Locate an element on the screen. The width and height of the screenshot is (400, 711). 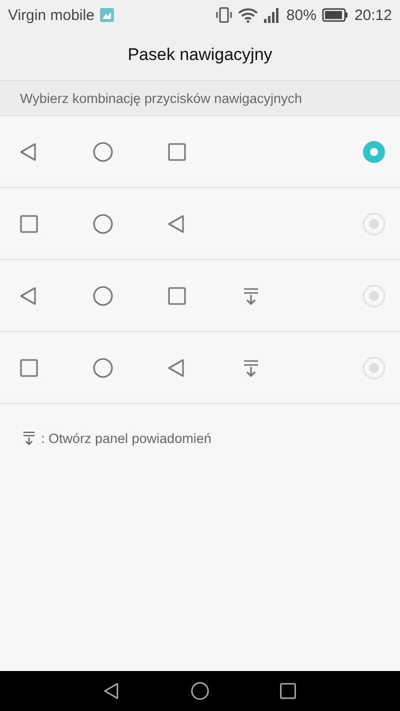
recent-apps-button is located at coordinates (288, 691).